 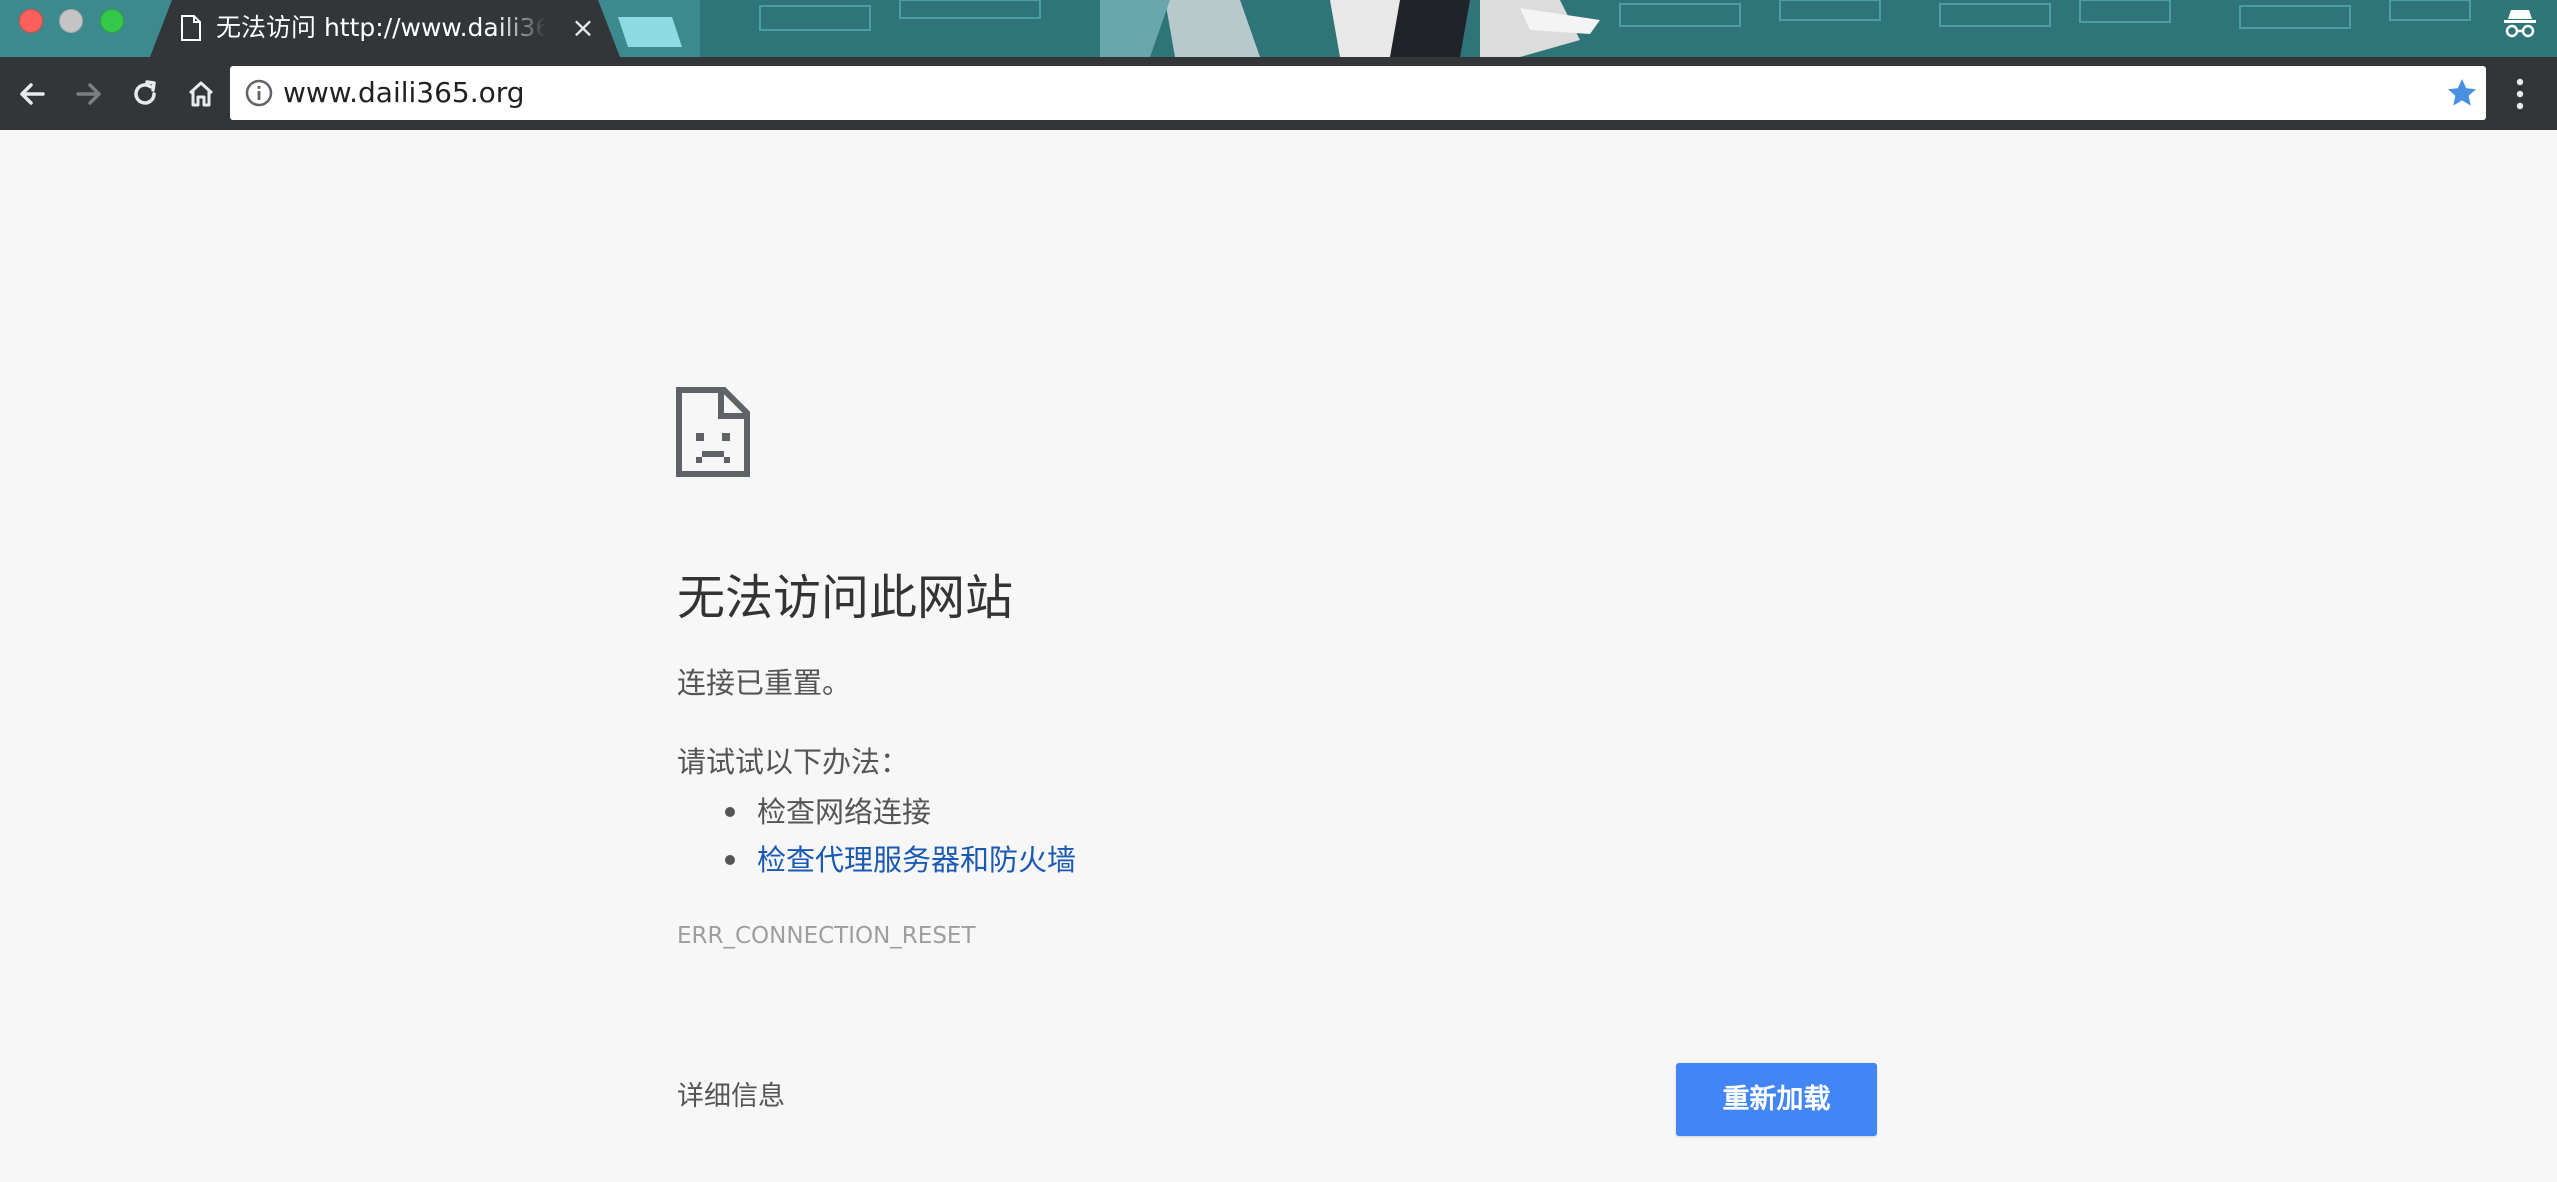 I want to click on reload-button: 重新加载, so click(x=1776, y=1099).